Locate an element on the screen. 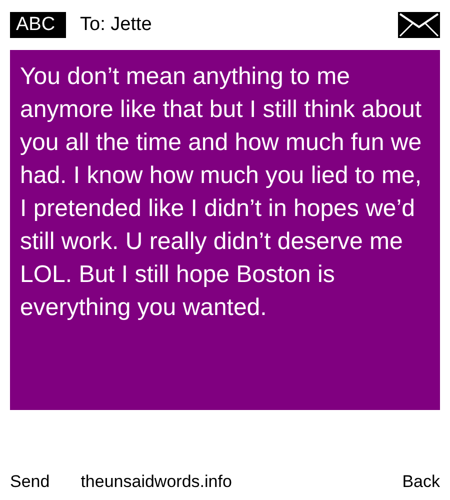 This screenshot has height=500, width=450. site-url: theunsaidwords.info is located at coordinates (156, 481).